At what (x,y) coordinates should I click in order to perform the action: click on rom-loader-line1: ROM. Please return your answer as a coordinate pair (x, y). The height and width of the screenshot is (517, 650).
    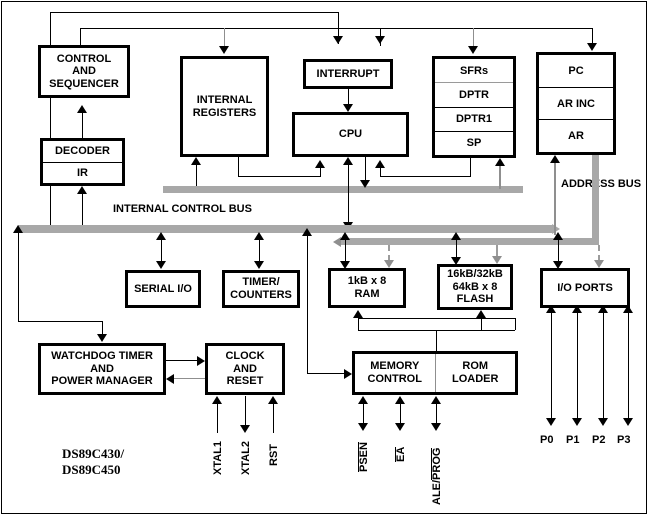
    Looking at the image, I should click on (475, 366).